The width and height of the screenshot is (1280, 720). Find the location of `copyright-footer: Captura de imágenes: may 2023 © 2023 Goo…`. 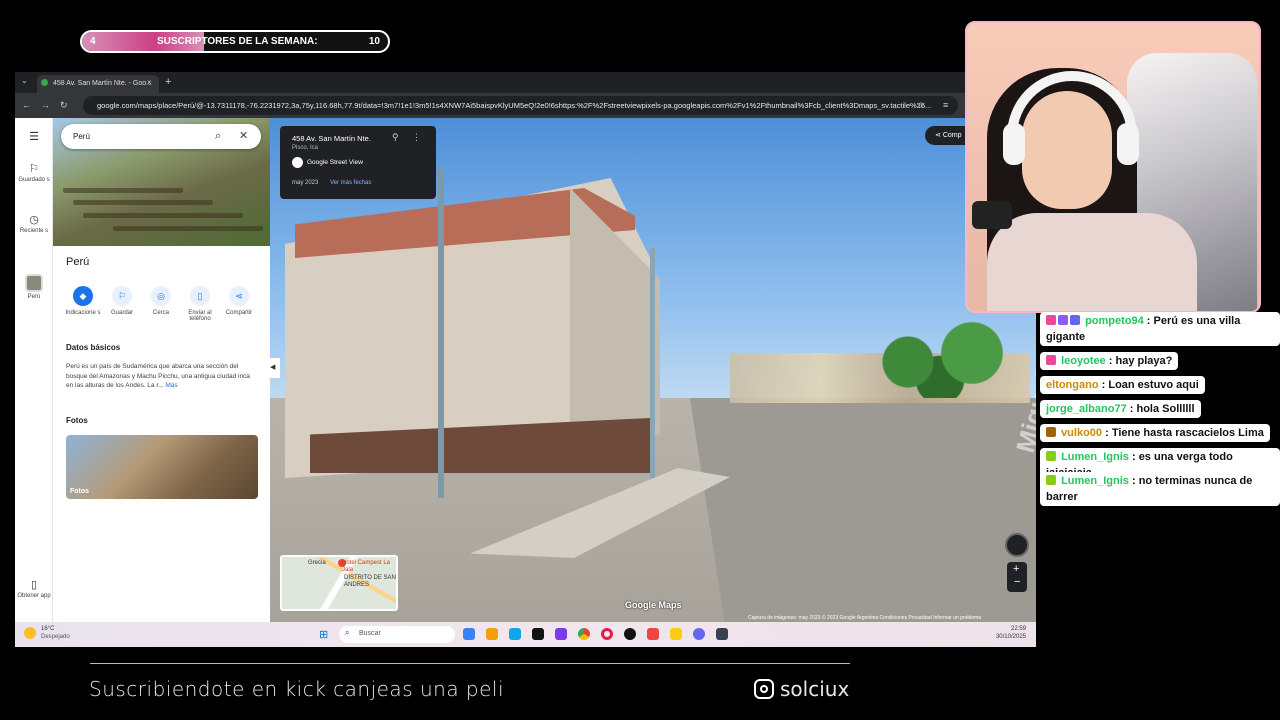

copyright-footer: Captura de imágenes: may 2023 © 2023 Goo… is located at coordinates (864, 618).